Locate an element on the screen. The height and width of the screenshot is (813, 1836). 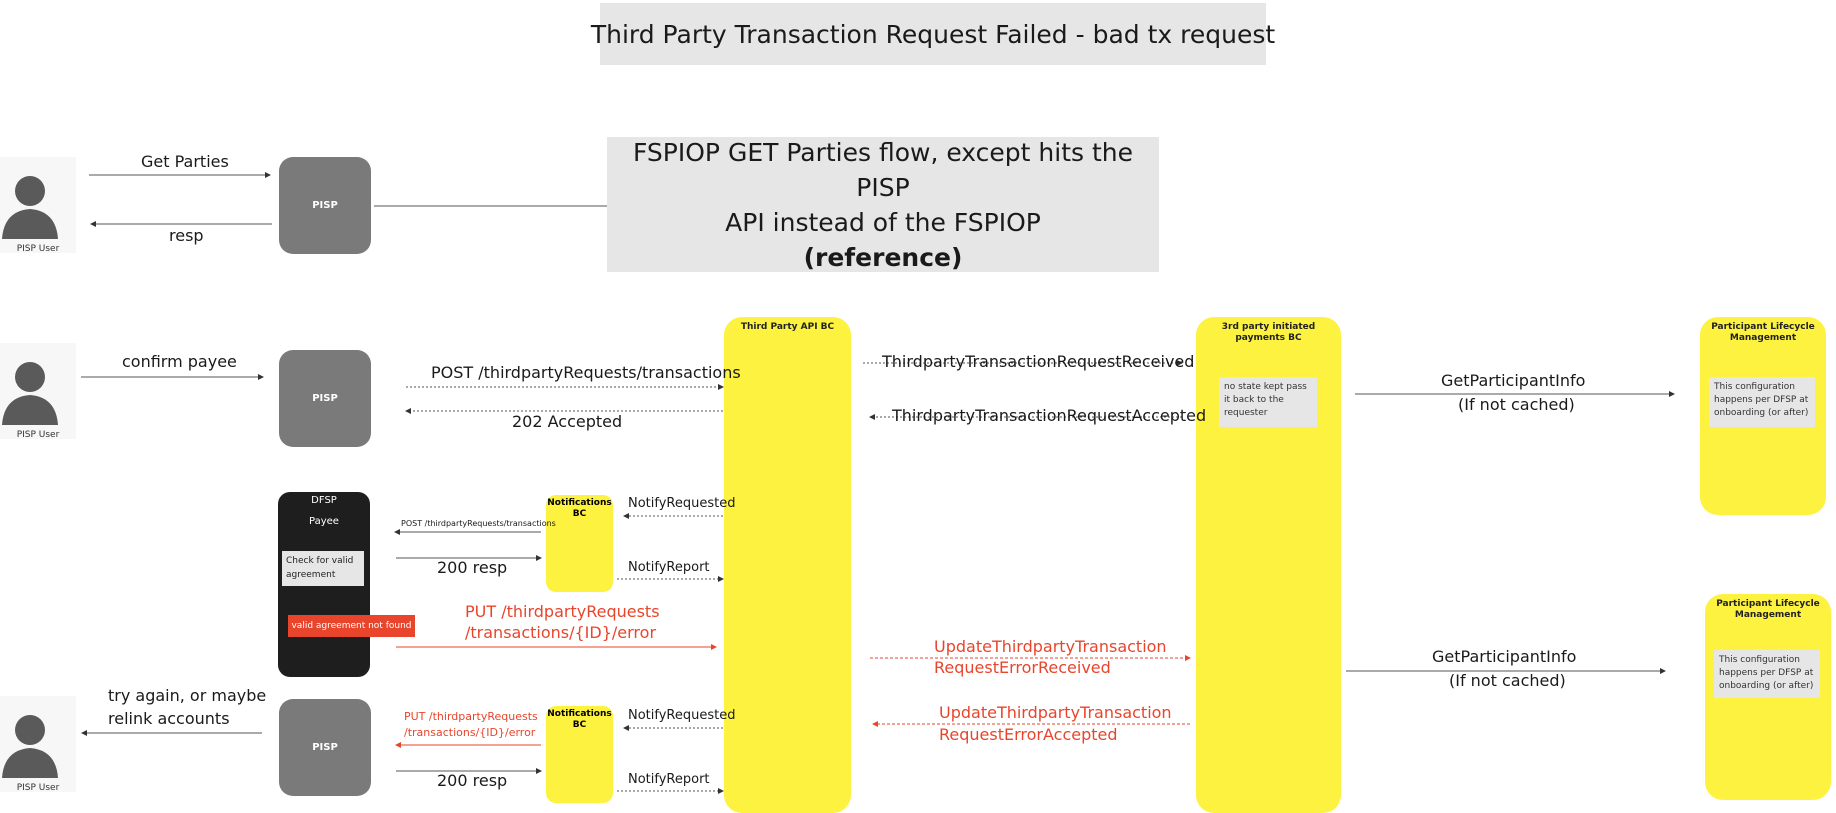
notifications-bc-2: Notifications BC is located at coordinates (579, 754).